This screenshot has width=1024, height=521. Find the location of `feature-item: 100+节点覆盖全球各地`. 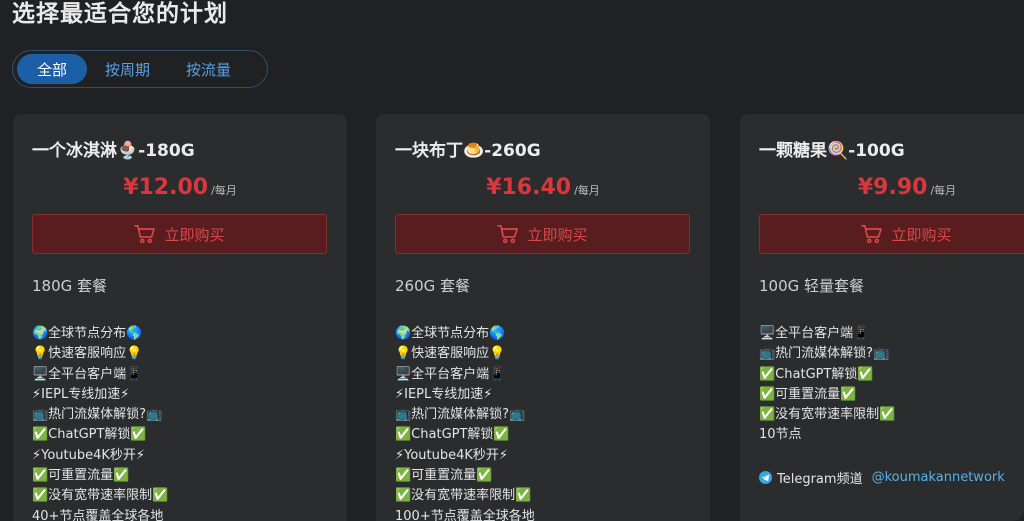

feature-item: 100+节点覆盖全球各地 is located at coordinates (465, 514).